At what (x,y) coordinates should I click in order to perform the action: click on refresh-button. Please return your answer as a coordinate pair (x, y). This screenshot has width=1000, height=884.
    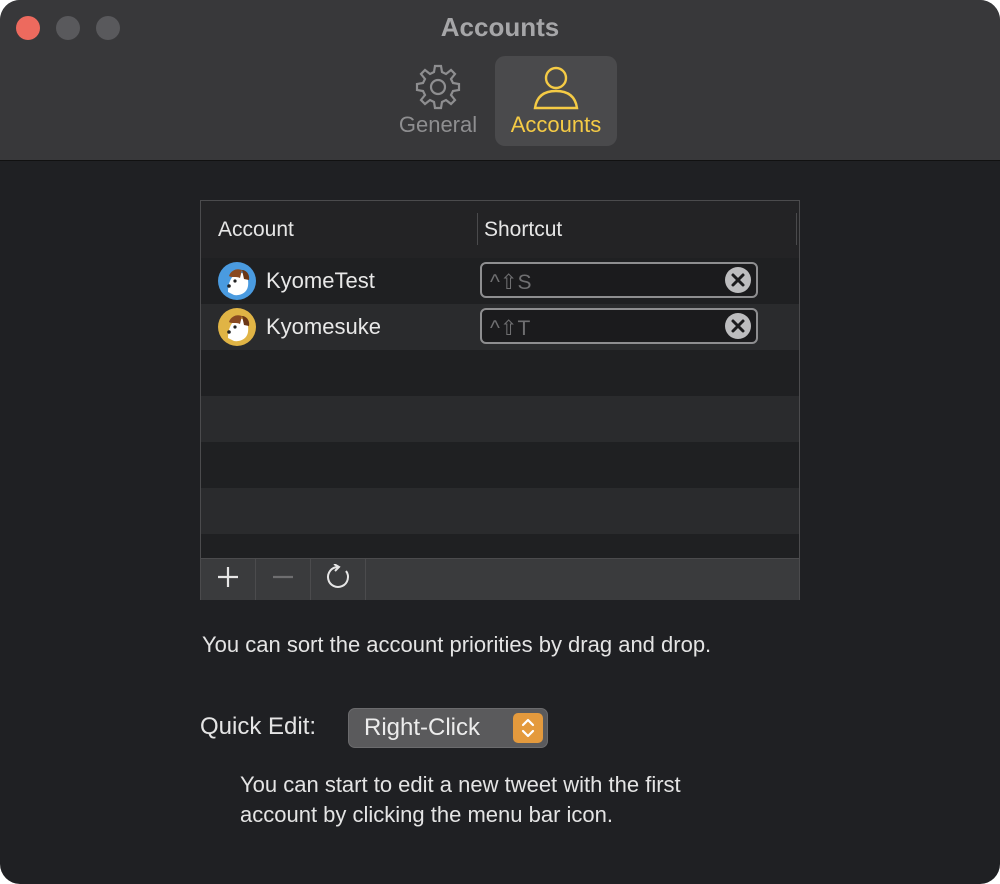
    Looking at the image, I should click on (338, 579).